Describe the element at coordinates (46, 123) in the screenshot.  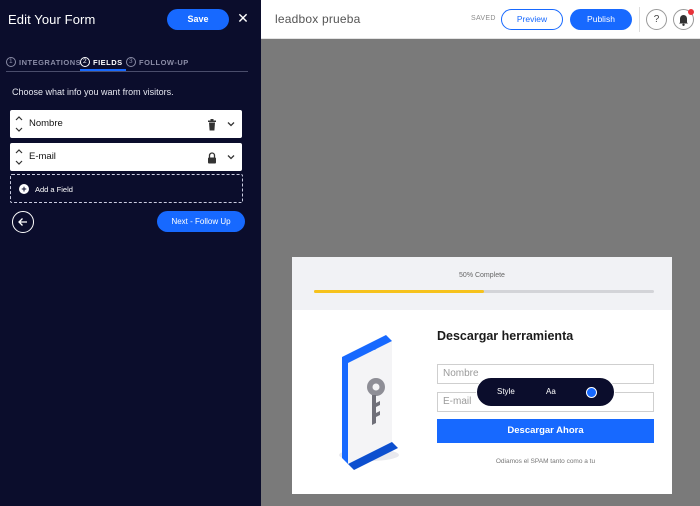
I see `field-label: Nombre` at that location.